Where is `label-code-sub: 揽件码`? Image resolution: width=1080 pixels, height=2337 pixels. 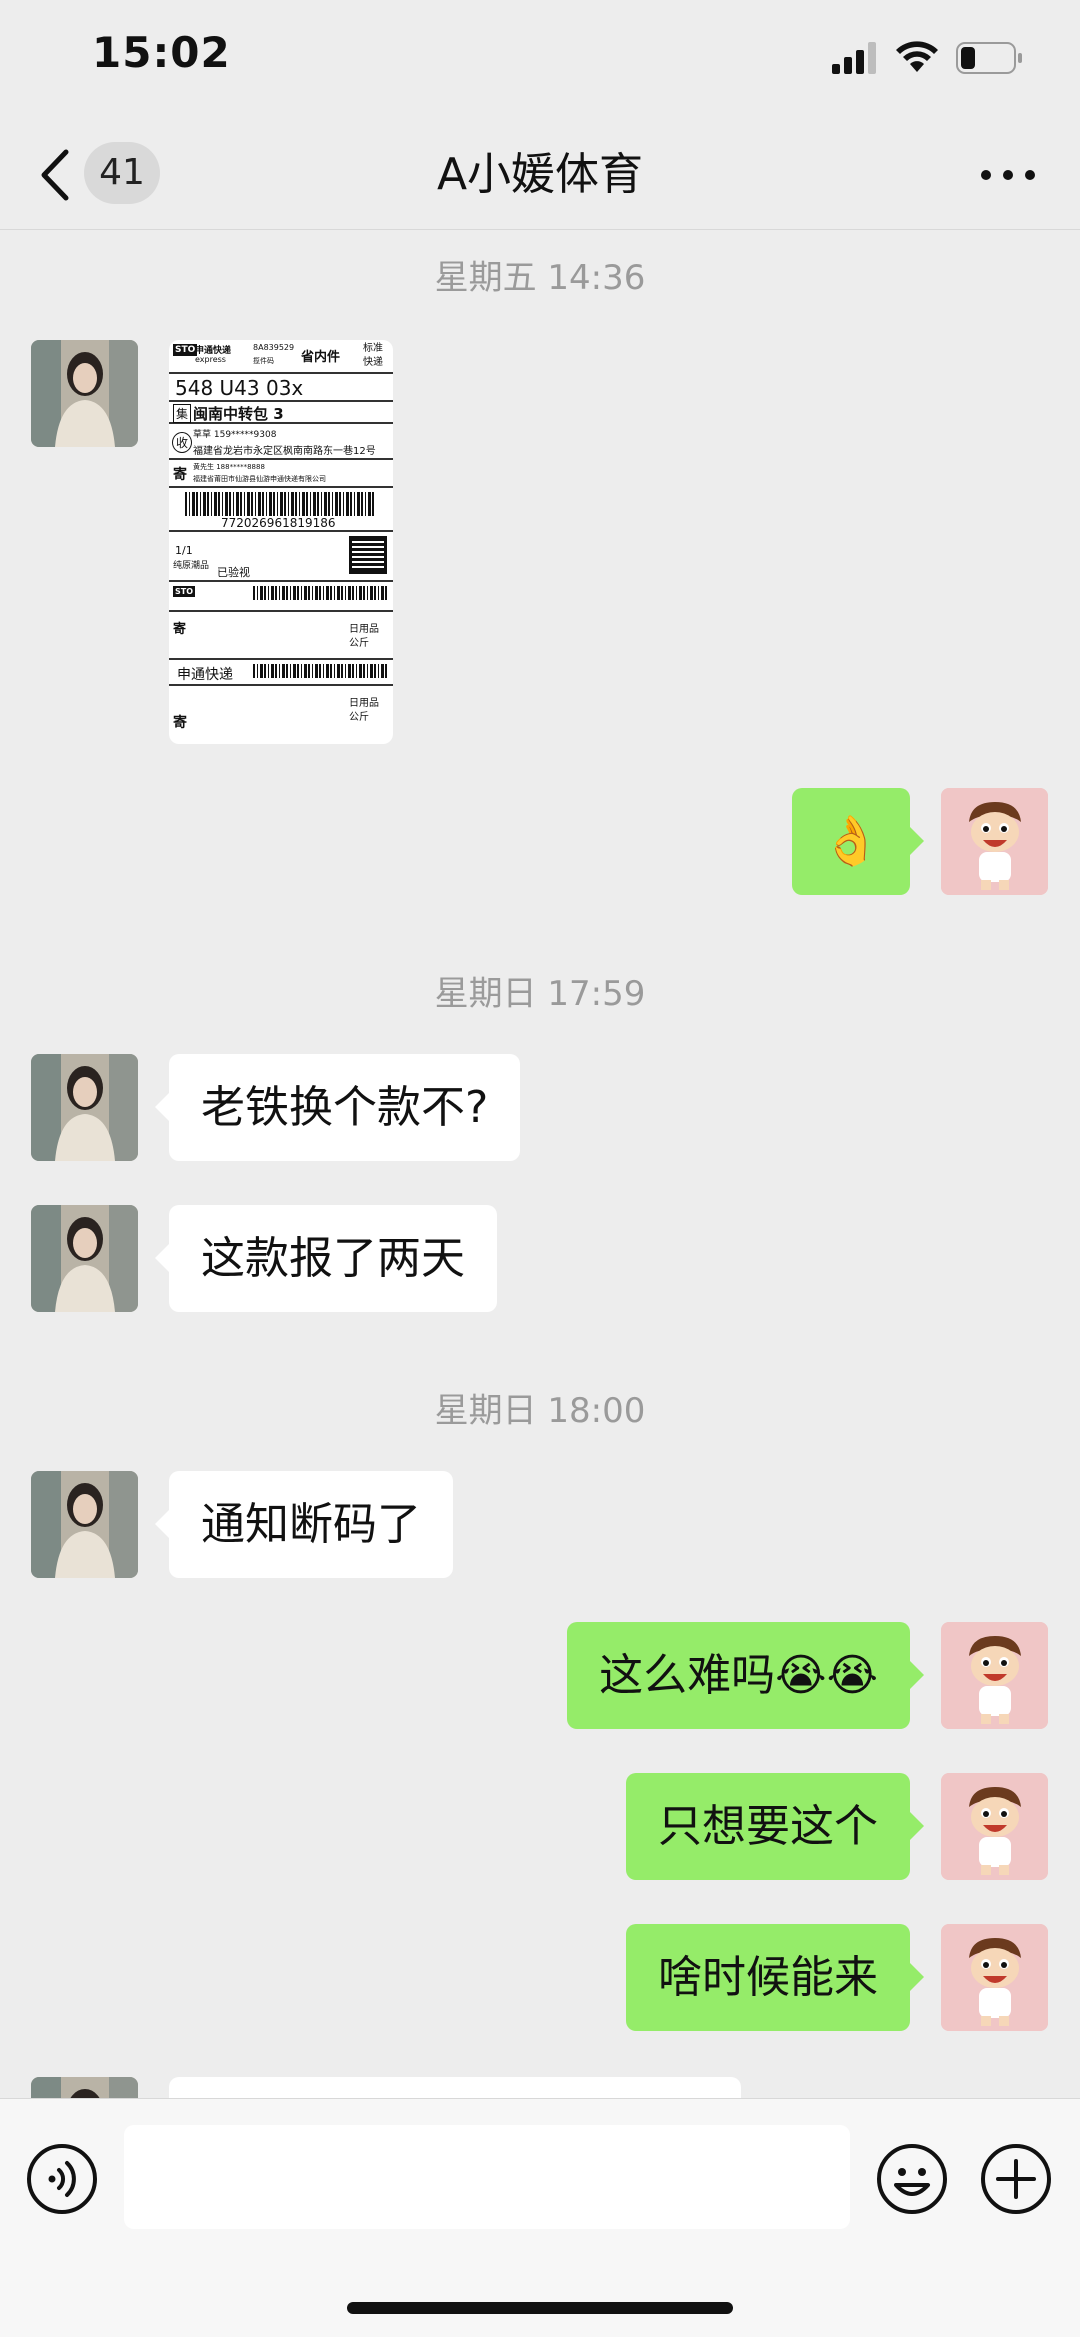 label-code-sub: 揽件码 is located at coordinates (263, 361).